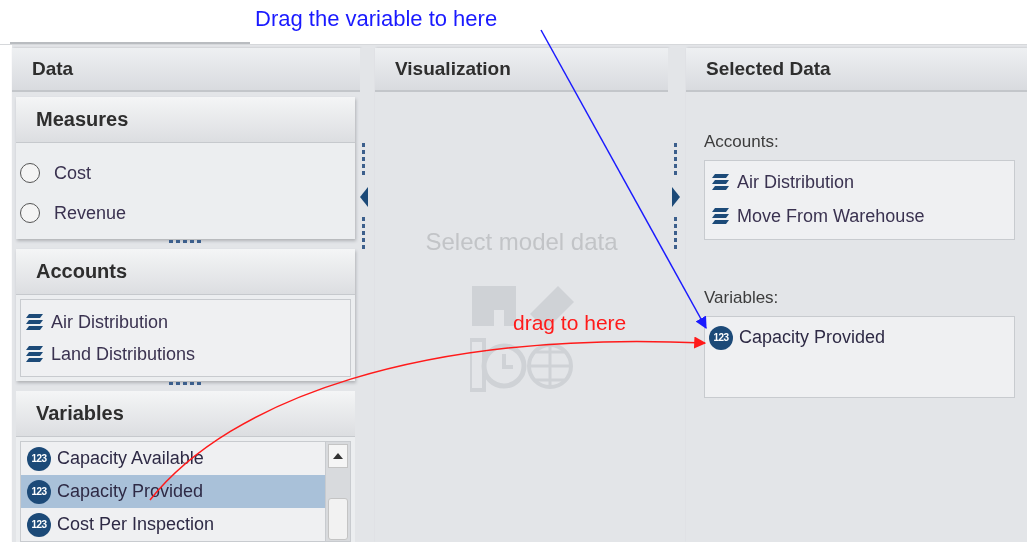 This screenshot has width=1027, height=542. Describe the element at coordinates (742, 142) in the screenshot. I see `section-label: Accounts:` at that location.